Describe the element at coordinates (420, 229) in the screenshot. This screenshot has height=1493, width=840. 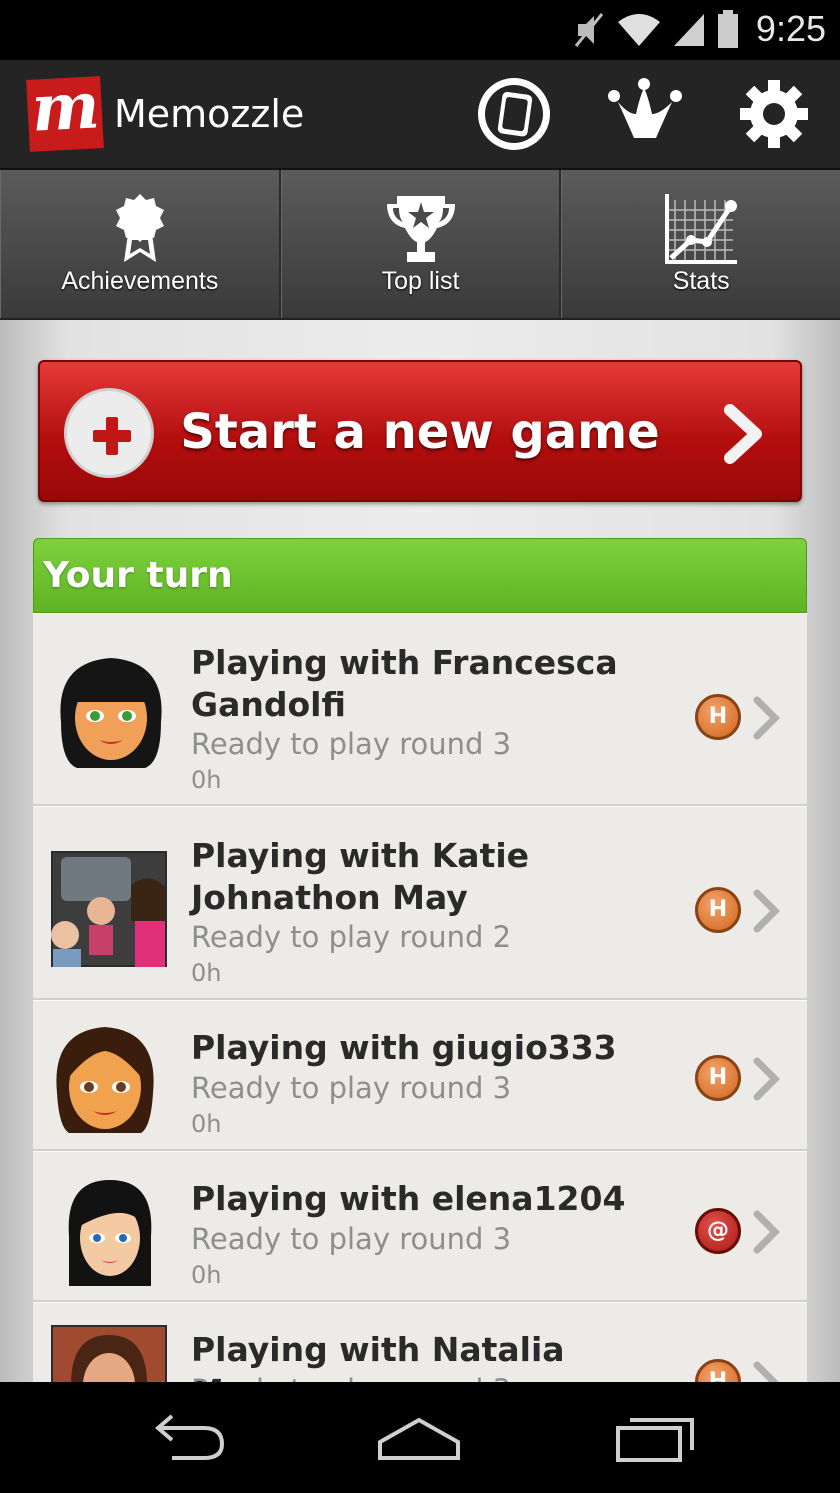
I see `trophy-icon` at that location.